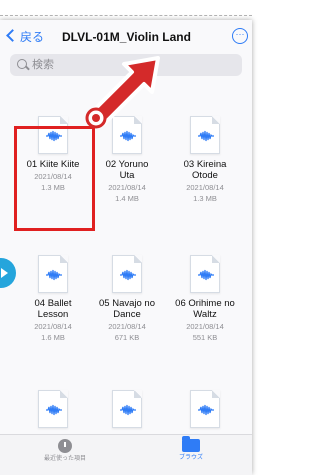 The width and height of the screenshot is (320, 475). Describe the element at coordinates (22, 64) in the screenshot. I see `search-icon` at that location.